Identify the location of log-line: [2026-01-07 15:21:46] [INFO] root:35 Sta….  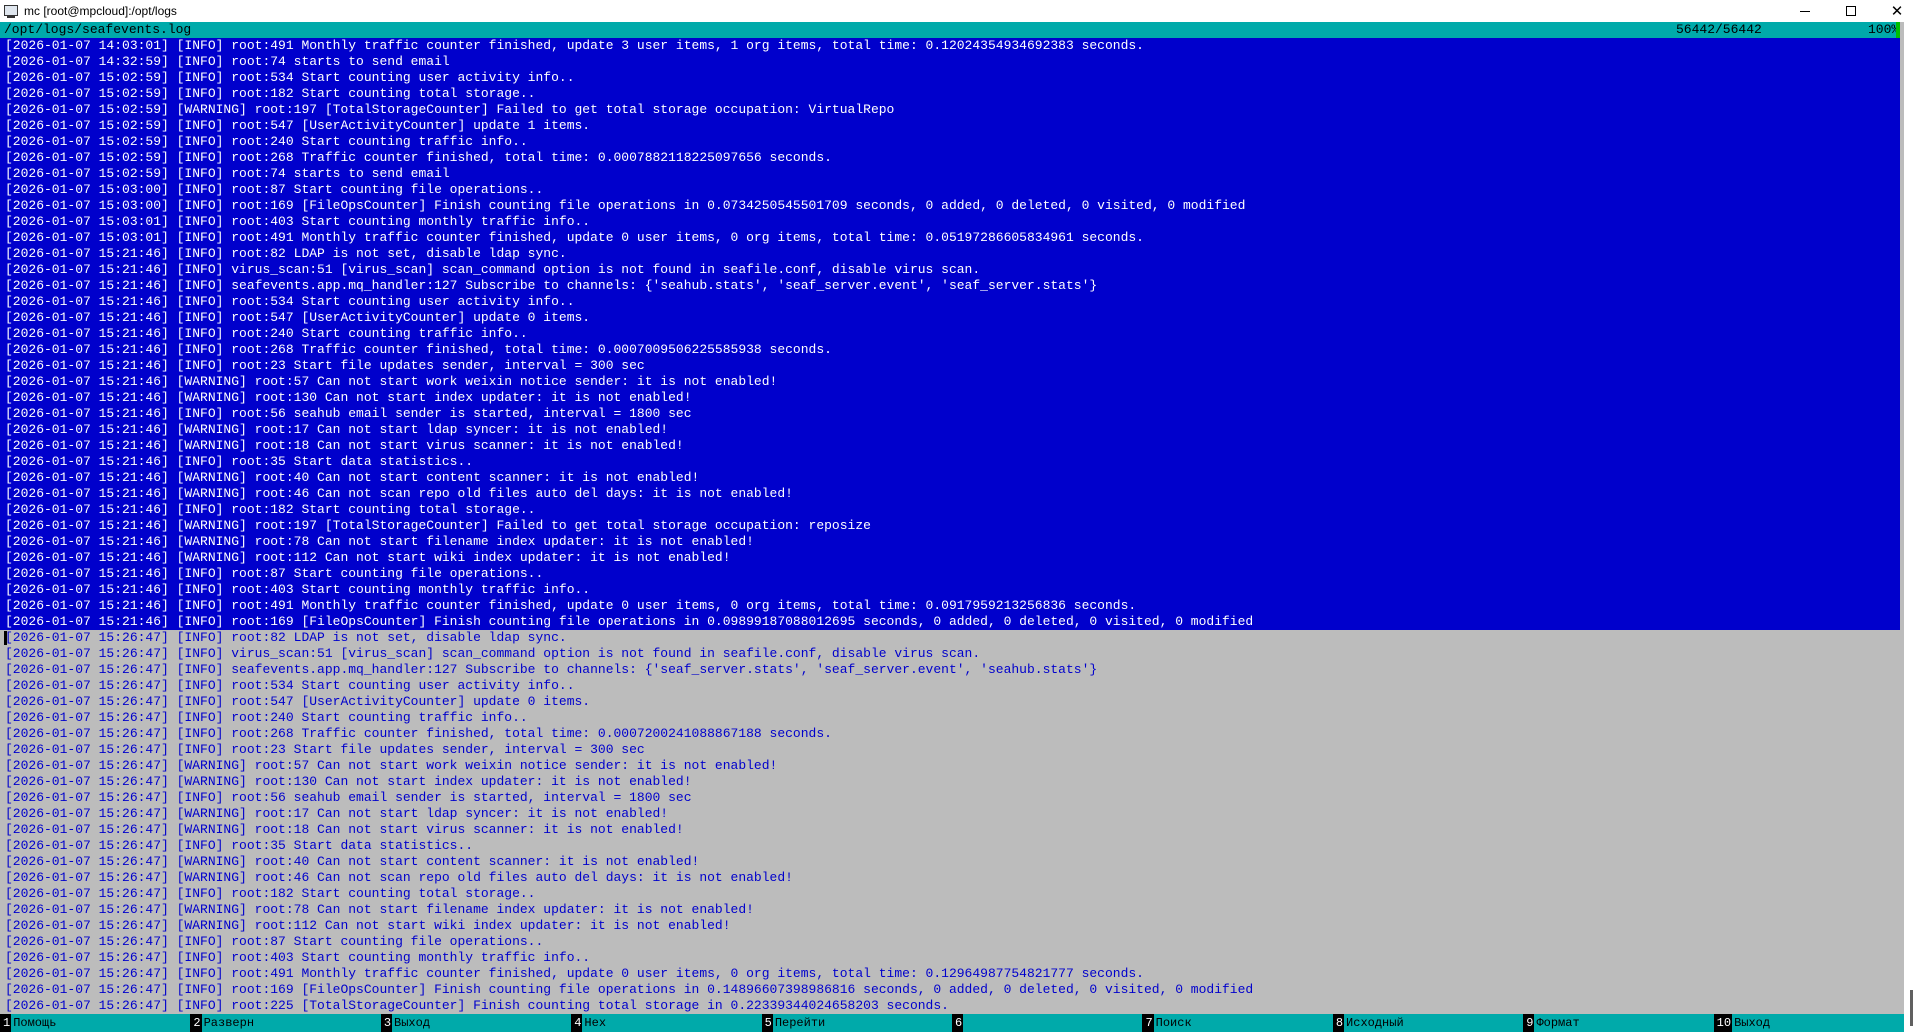
(950, 462).